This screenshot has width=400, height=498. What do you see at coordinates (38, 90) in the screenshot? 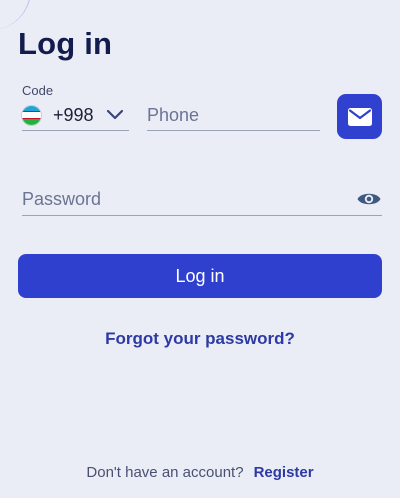
I see `code-label: Code` at bounding box center [38, 90].